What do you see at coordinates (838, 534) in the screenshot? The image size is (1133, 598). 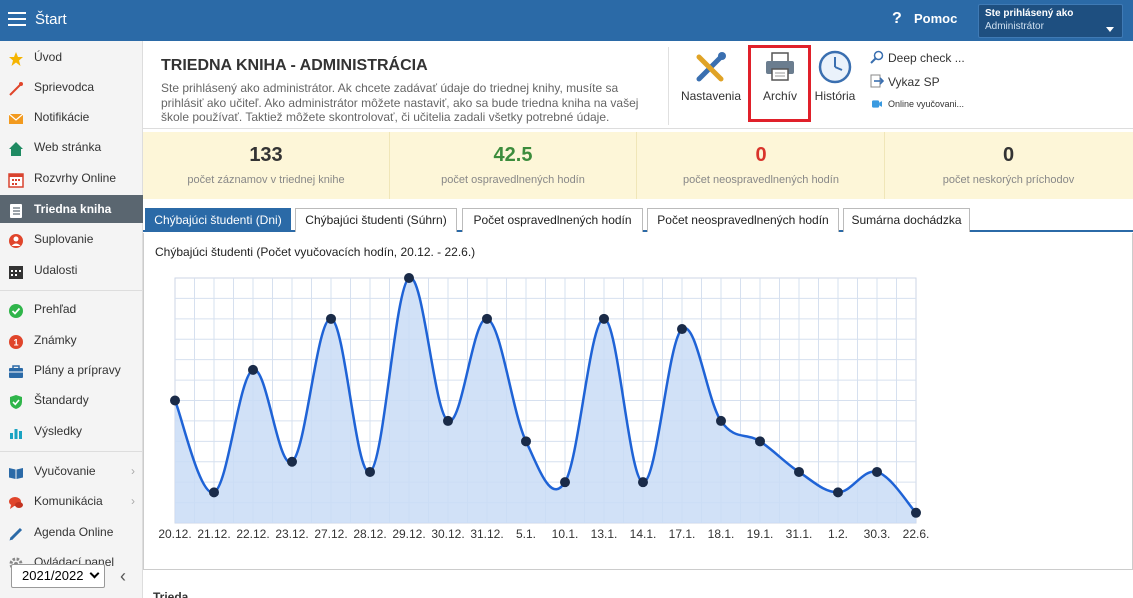 I see `x-tick-label: 1.2.` at bounding box center [838, 534].